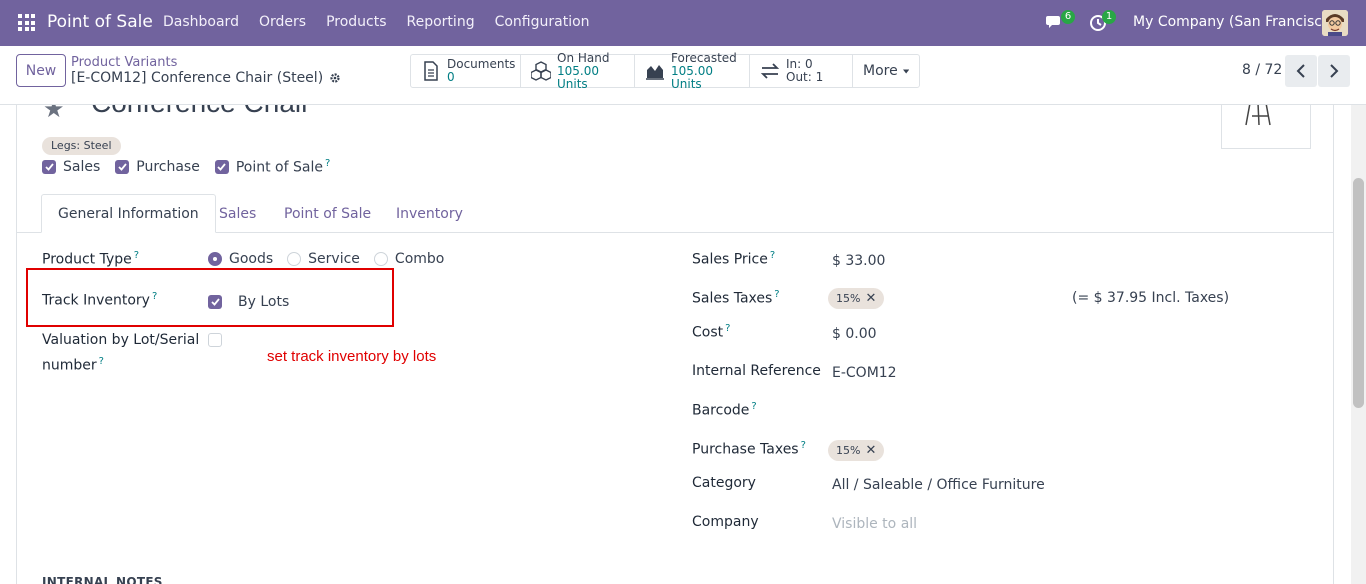 The width and height of the screenshot is (1366, 584). What do you see at coordinates (1151, 298) in the screenshot?
I see `sales-taxes-incl: (= $ 37.95 Incl. Taxes)` at bounding box center [1151, 298].